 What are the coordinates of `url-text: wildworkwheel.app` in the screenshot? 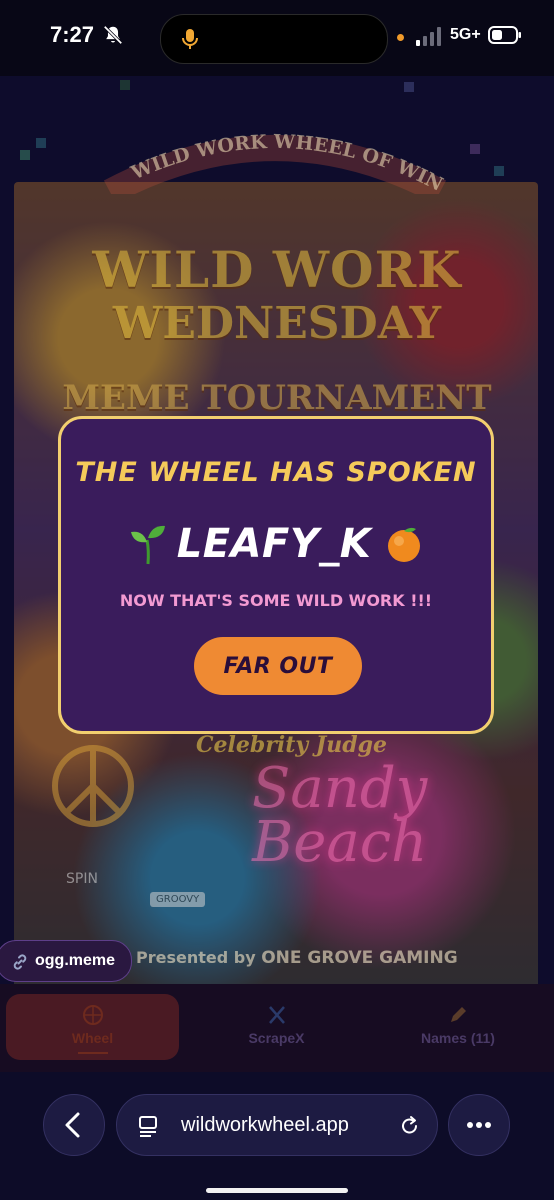 It's located at (265, 1125).